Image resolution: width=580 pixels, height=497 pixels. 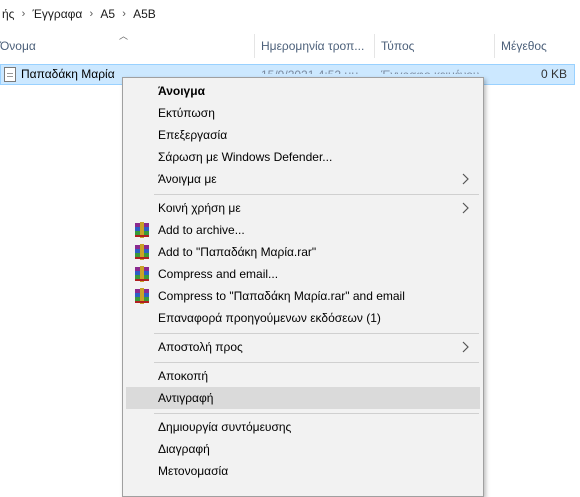 What do you see at coordinates (290, 14) in the screenshot?
I see `breadcrumb: ής › Έγγραφα › A5 › A5B` at bounding box center [290, 14].